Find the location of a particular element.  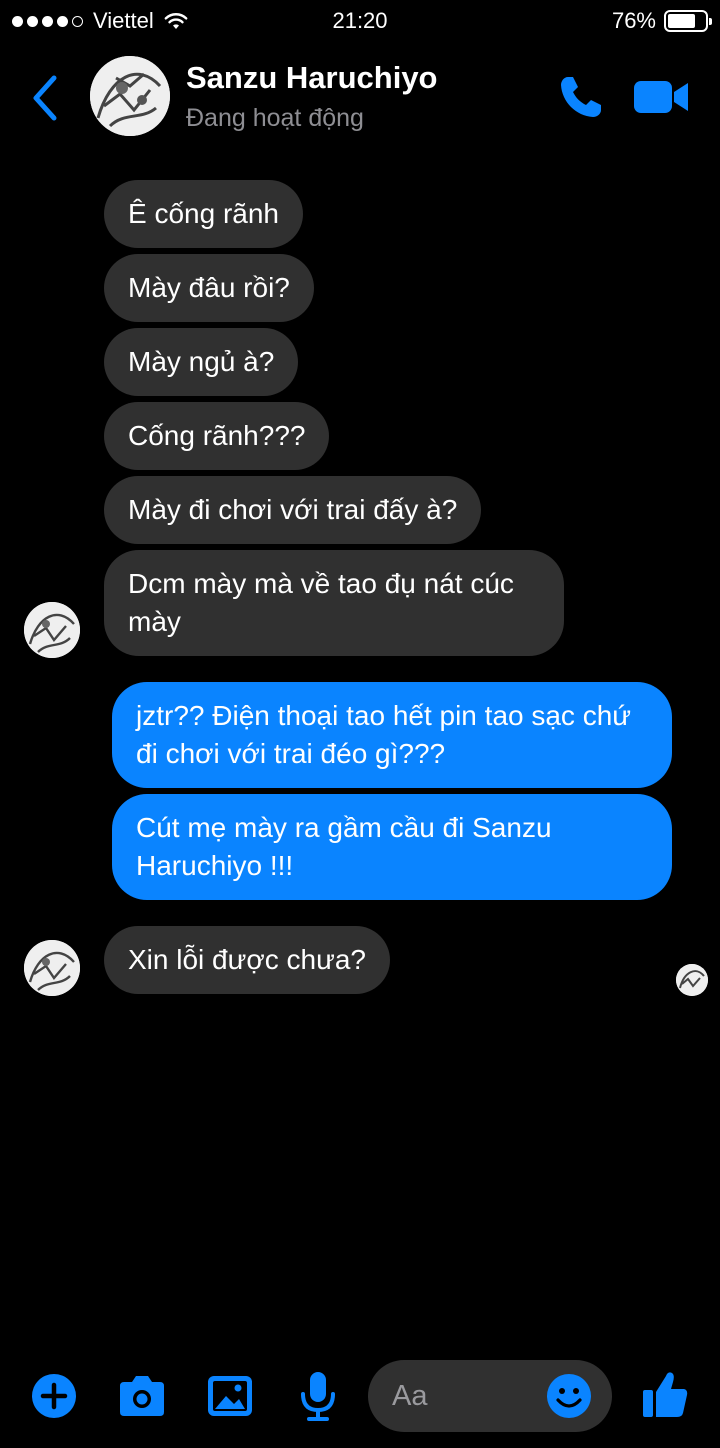

plus-icon is located at coordinates (54, 1396).